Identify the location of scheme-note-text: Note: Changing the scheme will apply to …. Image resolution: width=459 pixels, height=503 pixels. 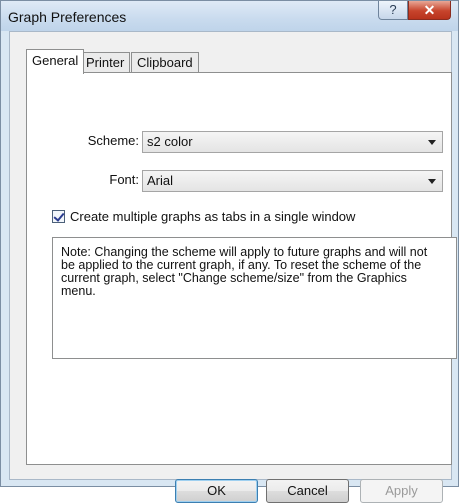
(257, 272).